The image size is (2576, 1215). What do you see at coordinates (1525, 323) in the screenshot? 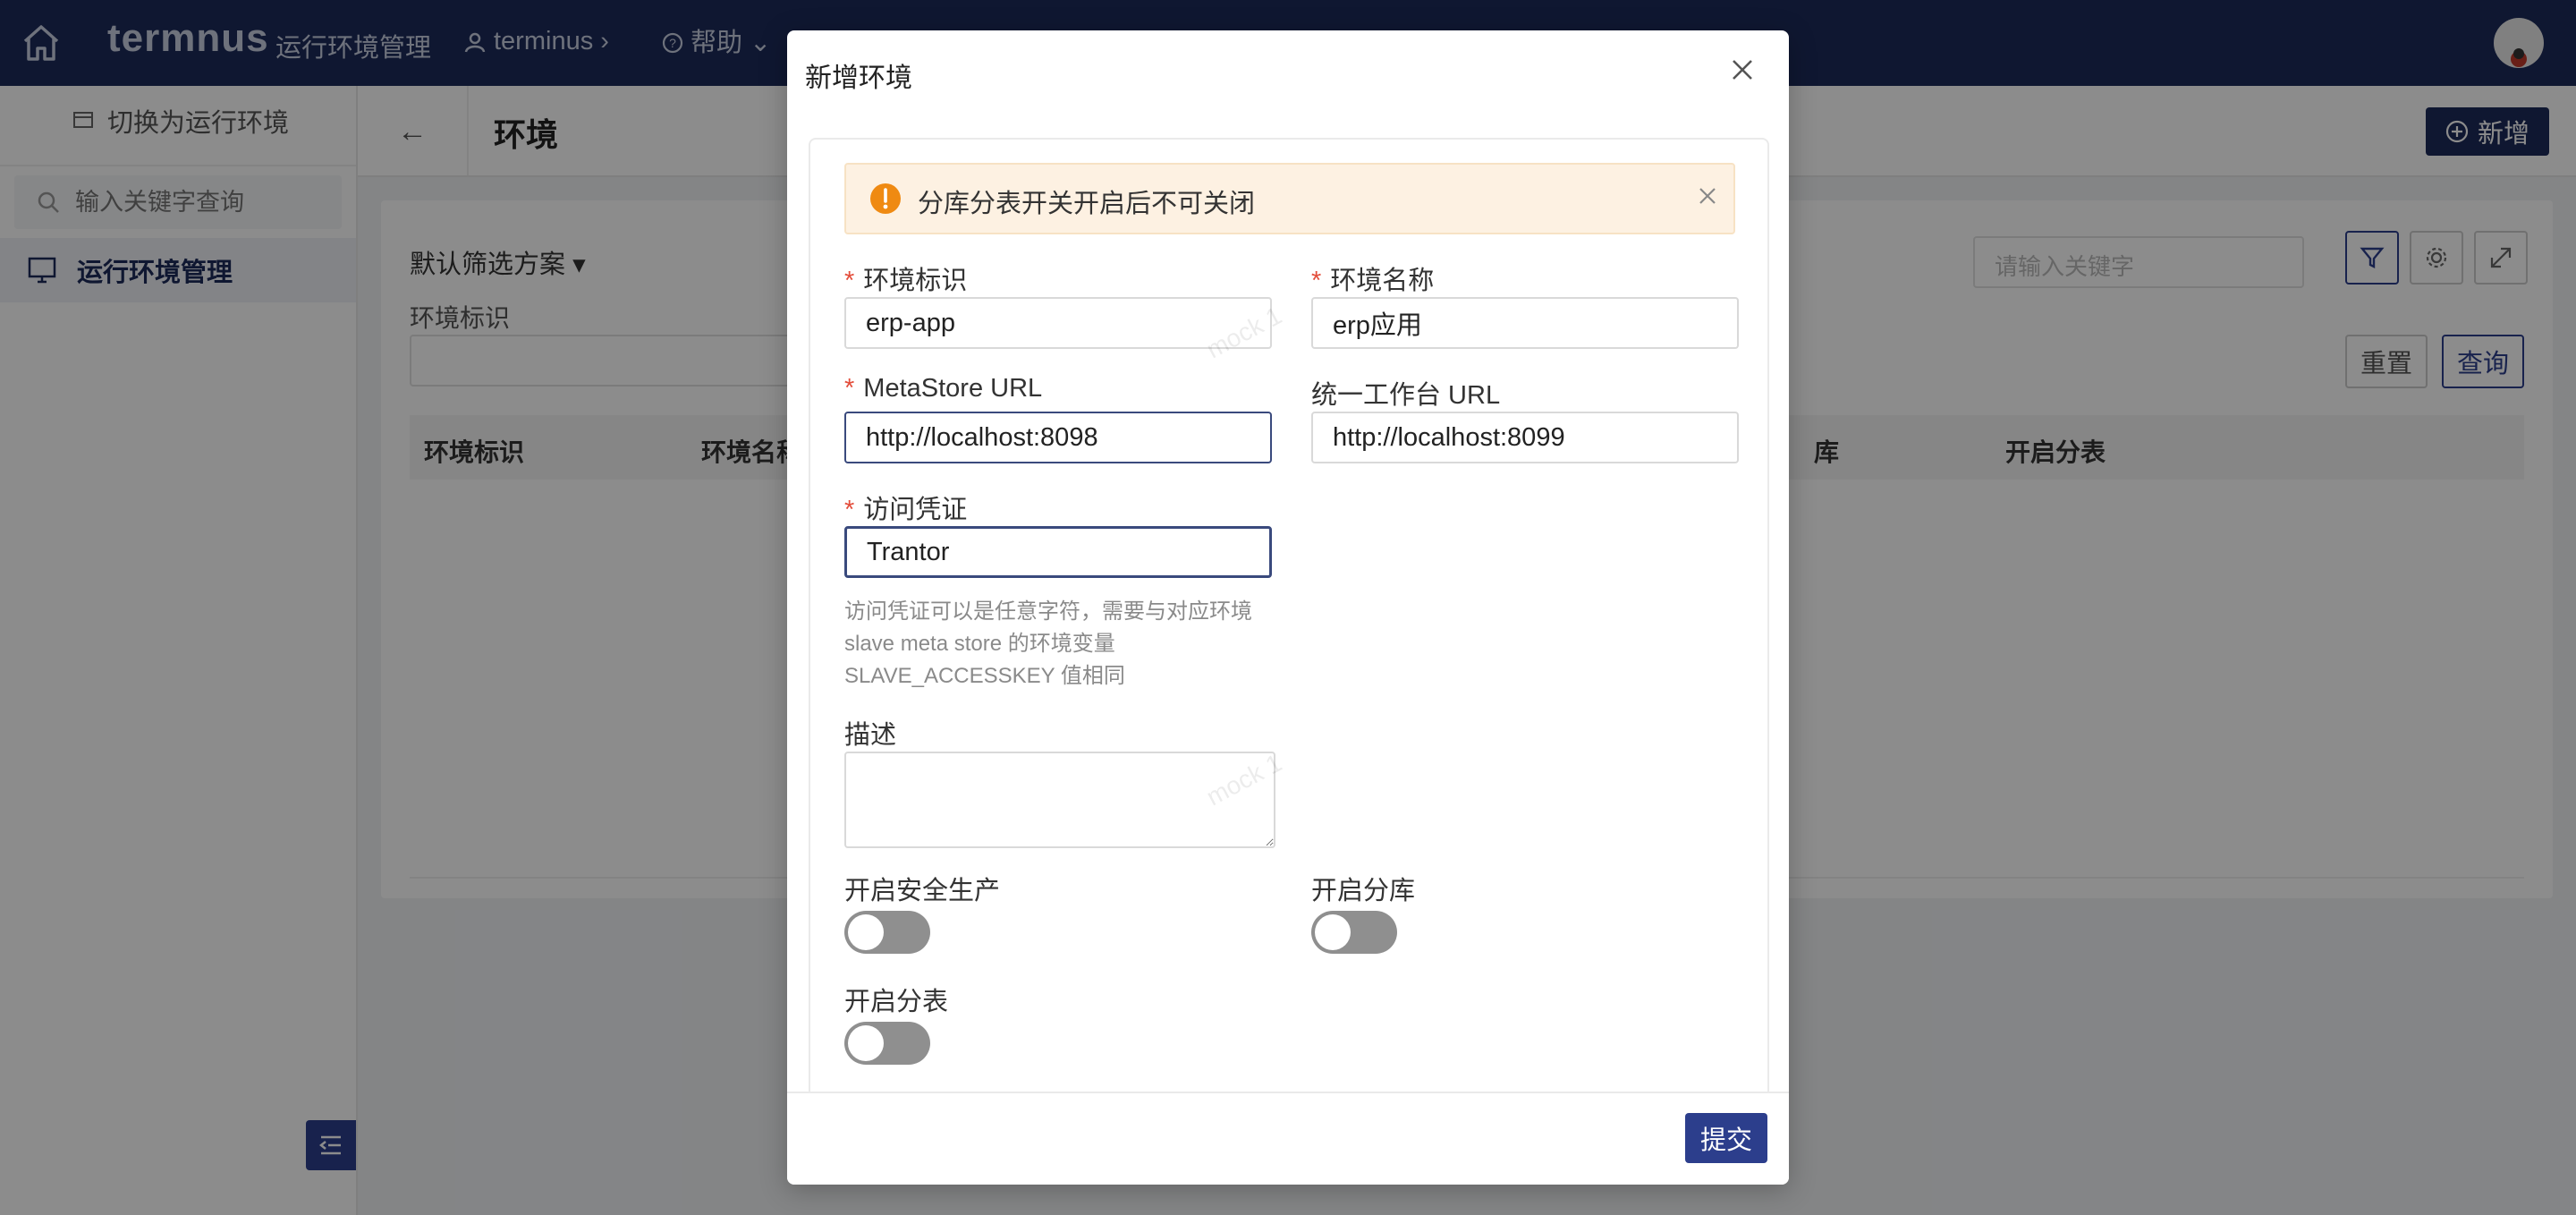
I see `env-name-input` at bounding box center [1525, 323].